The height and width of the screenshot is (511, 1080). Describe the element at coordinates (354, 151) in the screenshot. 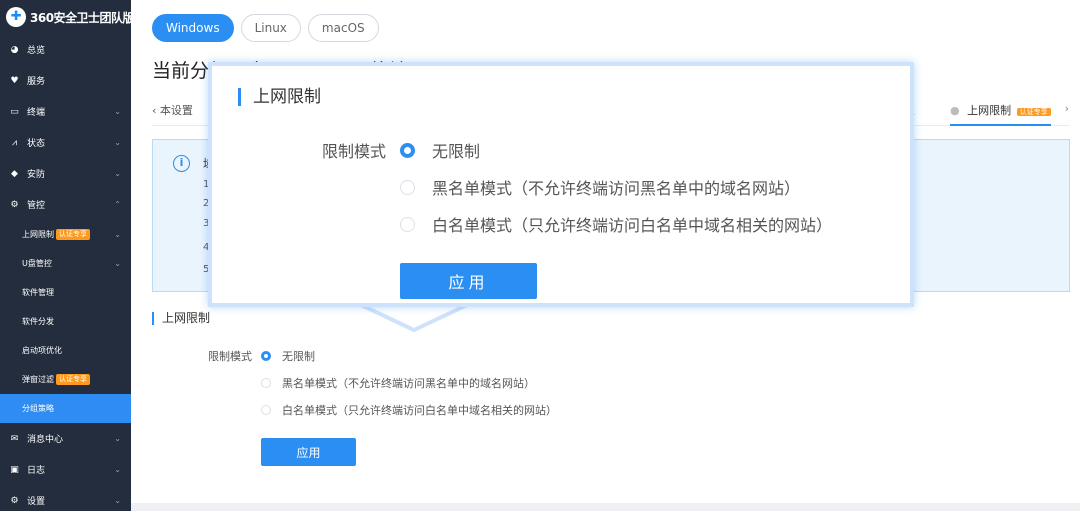

I see `callout-mode-label: 限制模式` at that location.